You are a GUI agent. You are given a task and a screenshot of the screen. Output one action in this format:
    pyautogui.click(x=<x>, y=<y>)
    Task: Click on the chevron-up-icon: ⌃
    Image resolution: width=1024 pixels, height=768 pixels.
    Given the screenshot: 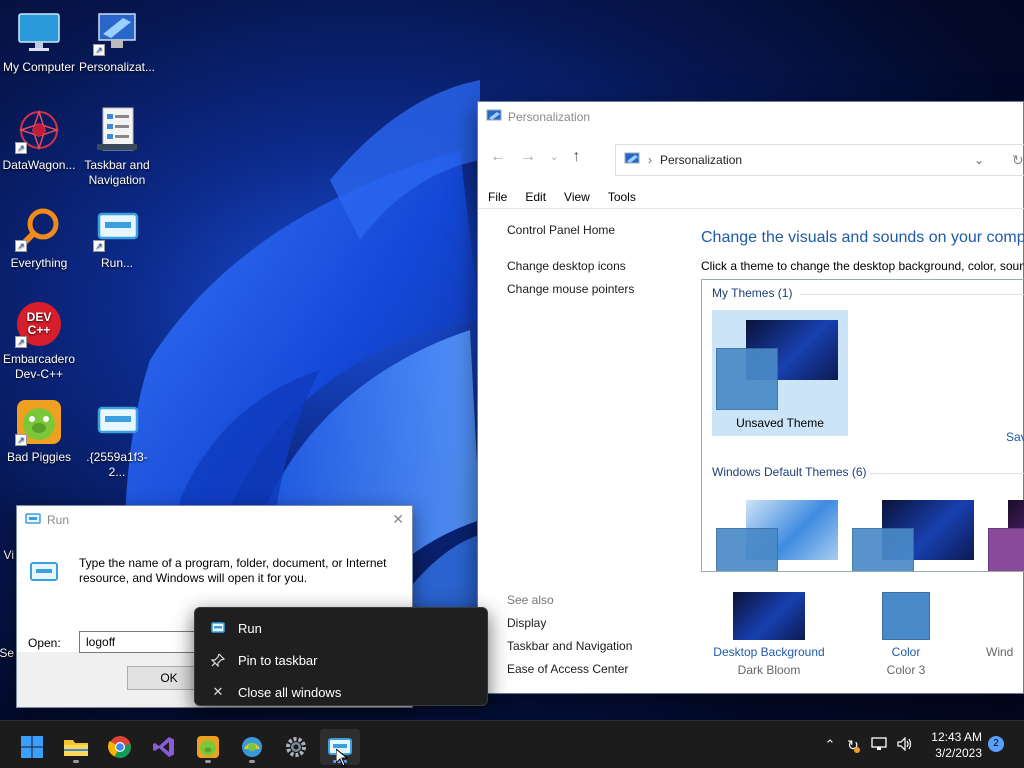 What is the action you would take?
    pyautogui.click(x=830, y=745)
    